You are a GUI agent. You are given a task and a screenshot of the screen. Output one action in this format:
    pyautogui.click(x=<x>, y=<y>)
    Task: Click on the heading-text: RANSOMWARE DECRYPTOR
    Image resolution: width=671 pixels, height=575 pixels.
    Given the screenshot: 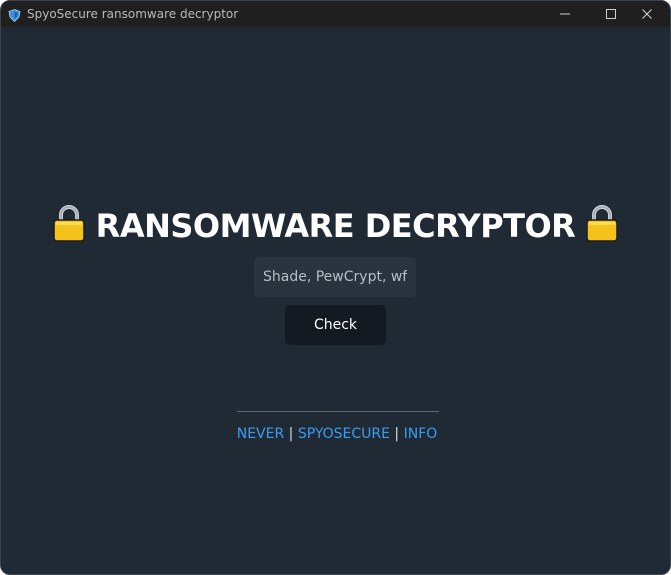 What is the action you would take?
    pyautogui.click(x=335, y=226)
    